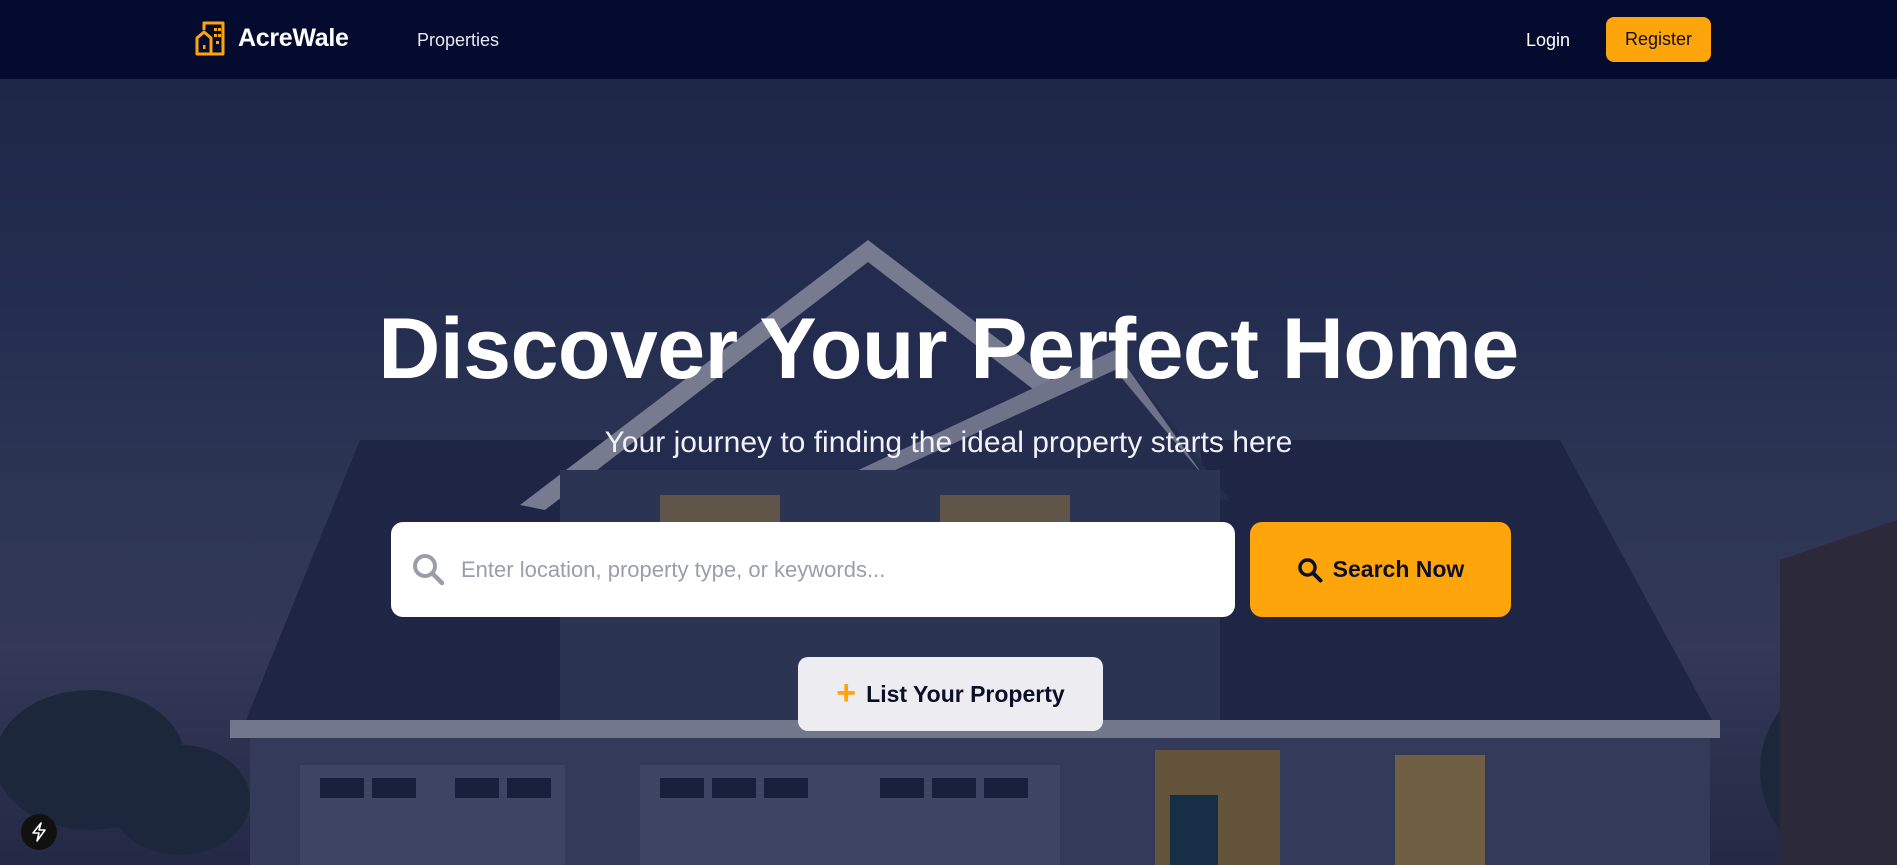  What do you see at coordinates (293, 38) in the screenshot?
I see `brand-name: AcreWale` at bounding box center [293, 38].